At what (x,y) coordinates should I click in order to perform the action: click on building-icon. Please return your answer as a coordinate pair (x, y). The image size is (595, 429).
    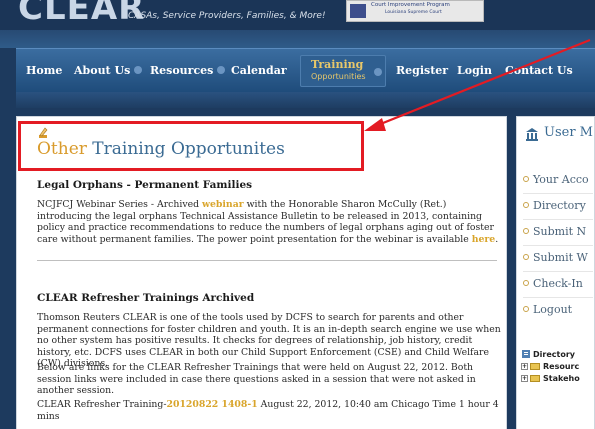
    Looking at the image, I should click on (532, 134).